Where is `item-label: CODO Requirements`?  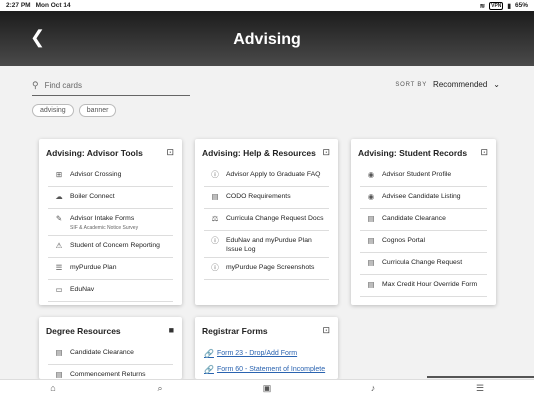 item-label: CODO Requirements is located at coordinates (258, 196).